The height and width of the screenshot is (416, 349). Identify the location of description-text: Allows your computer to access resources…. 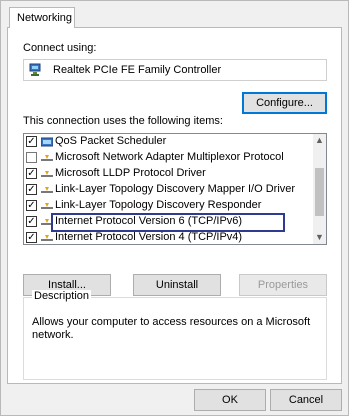
(171, 328).